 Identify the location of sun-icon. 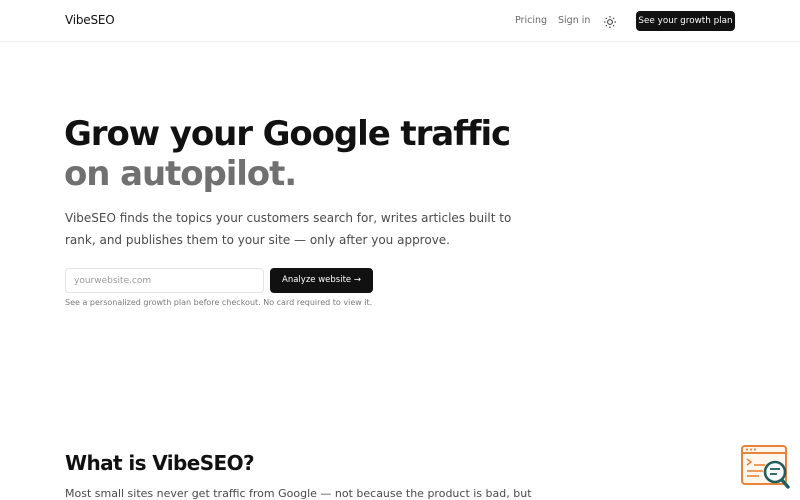
(610, 21).